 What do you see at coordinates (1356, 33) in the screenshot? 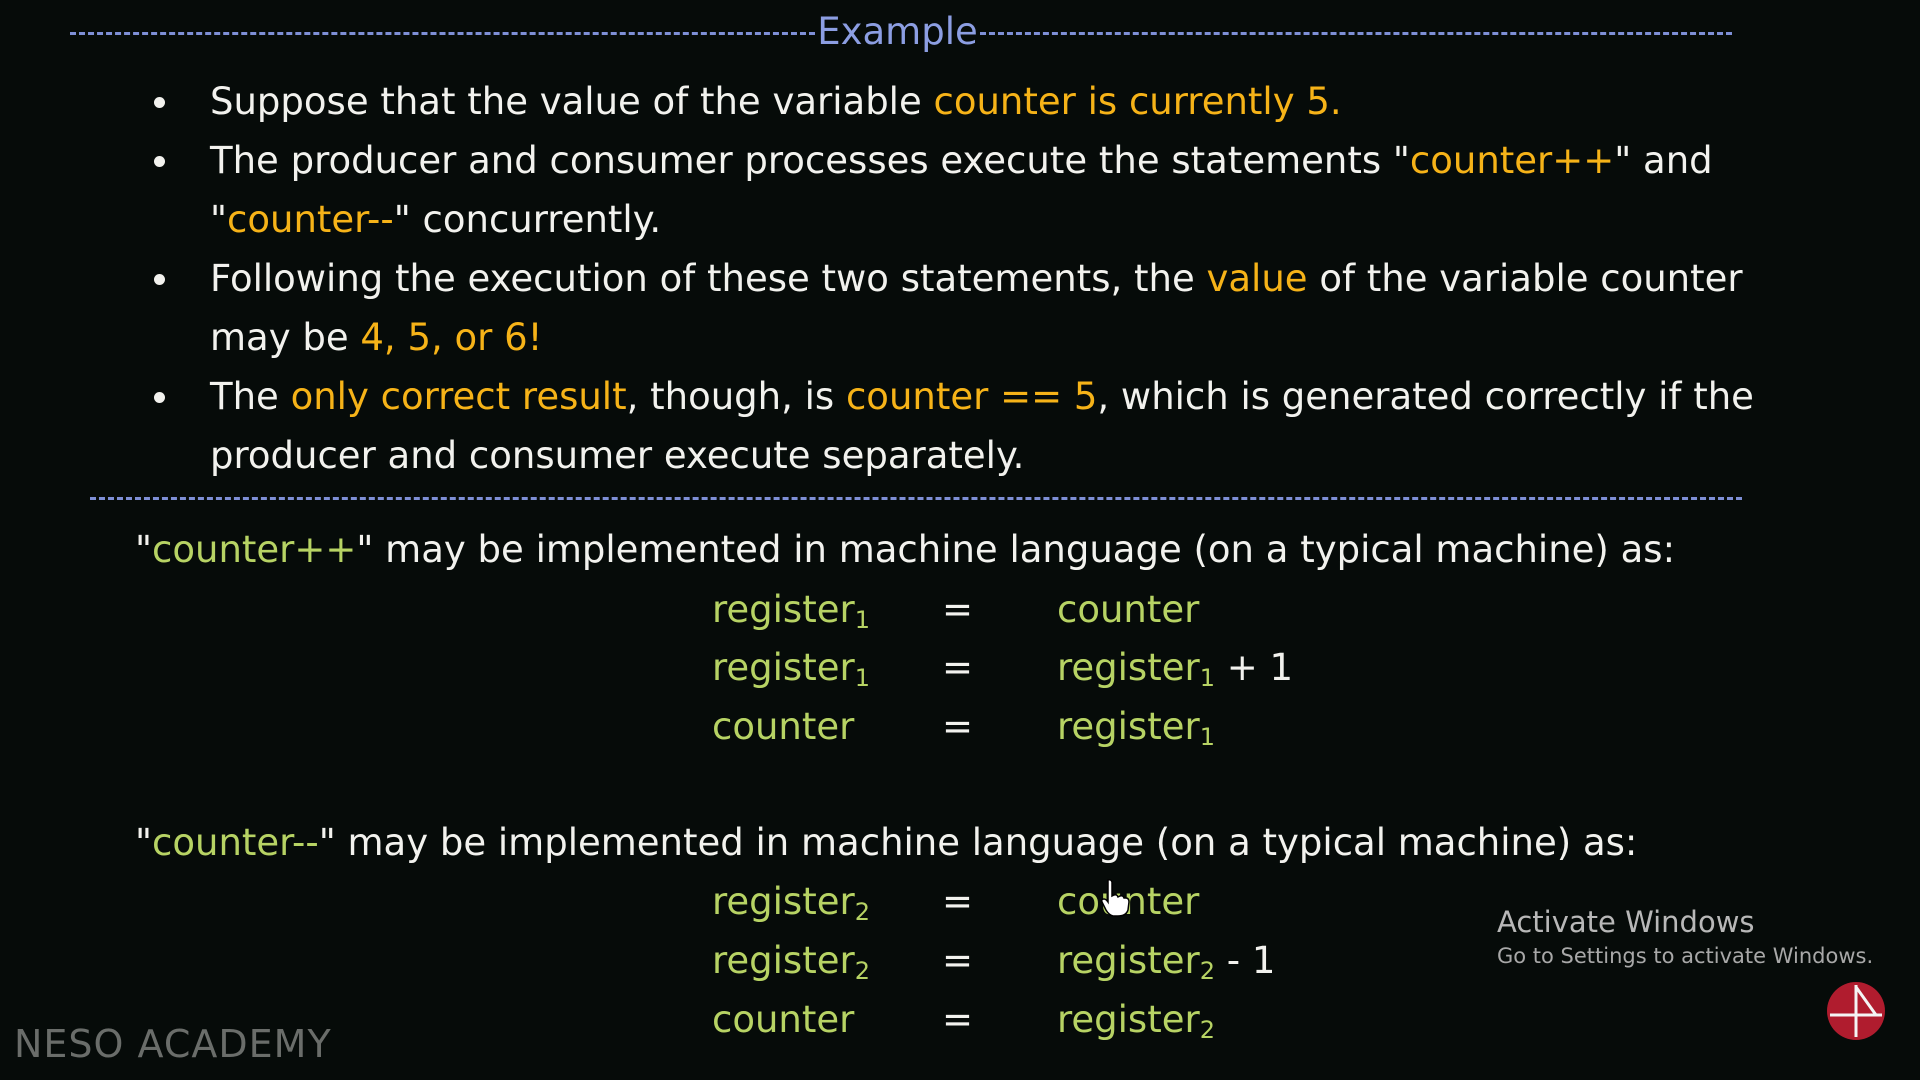
I see `header-dashed-rule-right` at bounding box center [1356, 33].